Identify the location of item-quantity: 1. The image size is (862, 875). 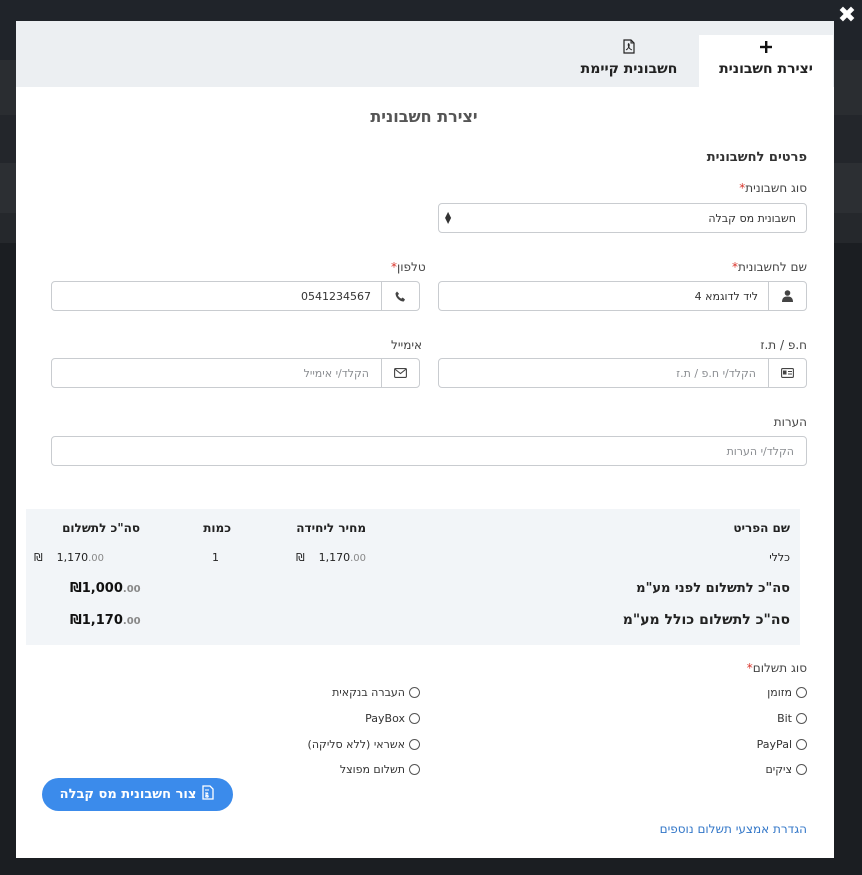
(215, 557).